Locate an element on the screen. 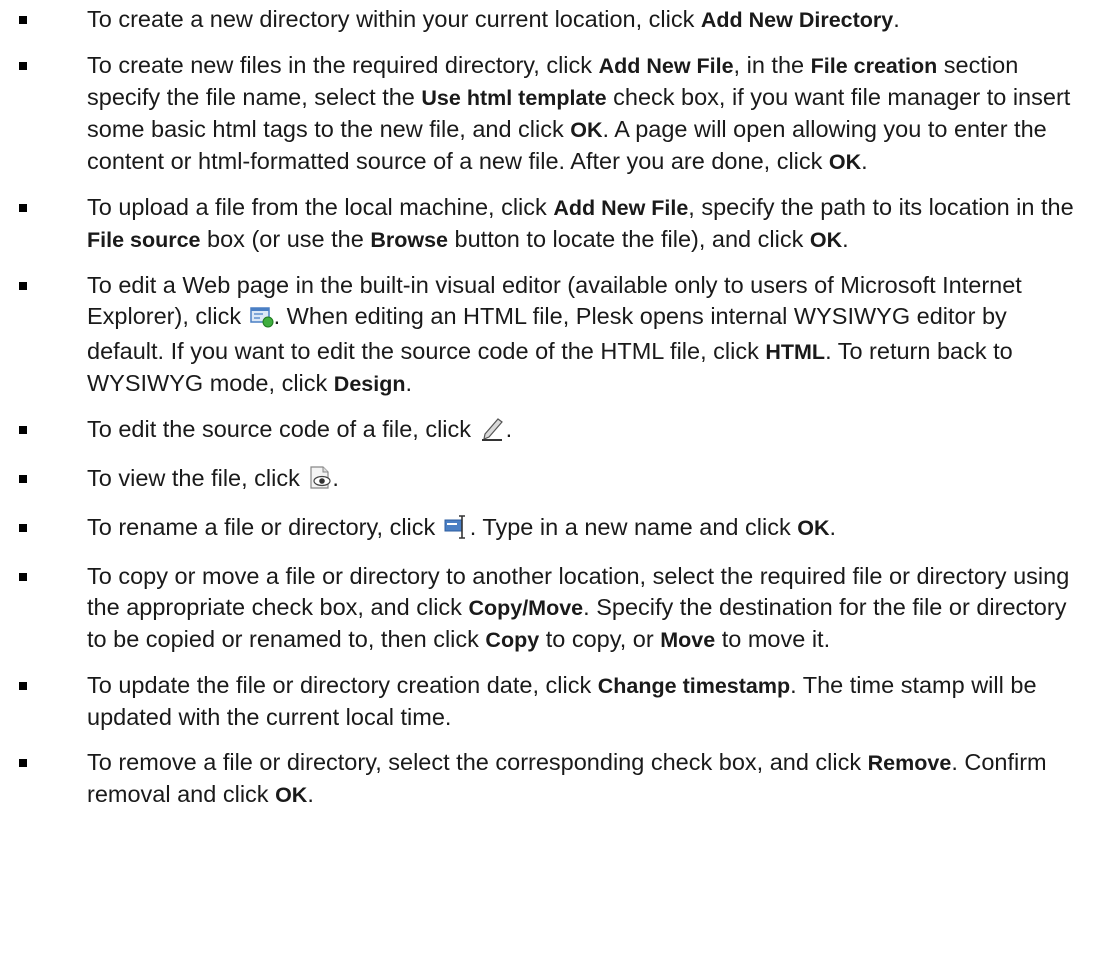 The image size is (1094, 975). pencil-icon is located at coordinates (493, 433).